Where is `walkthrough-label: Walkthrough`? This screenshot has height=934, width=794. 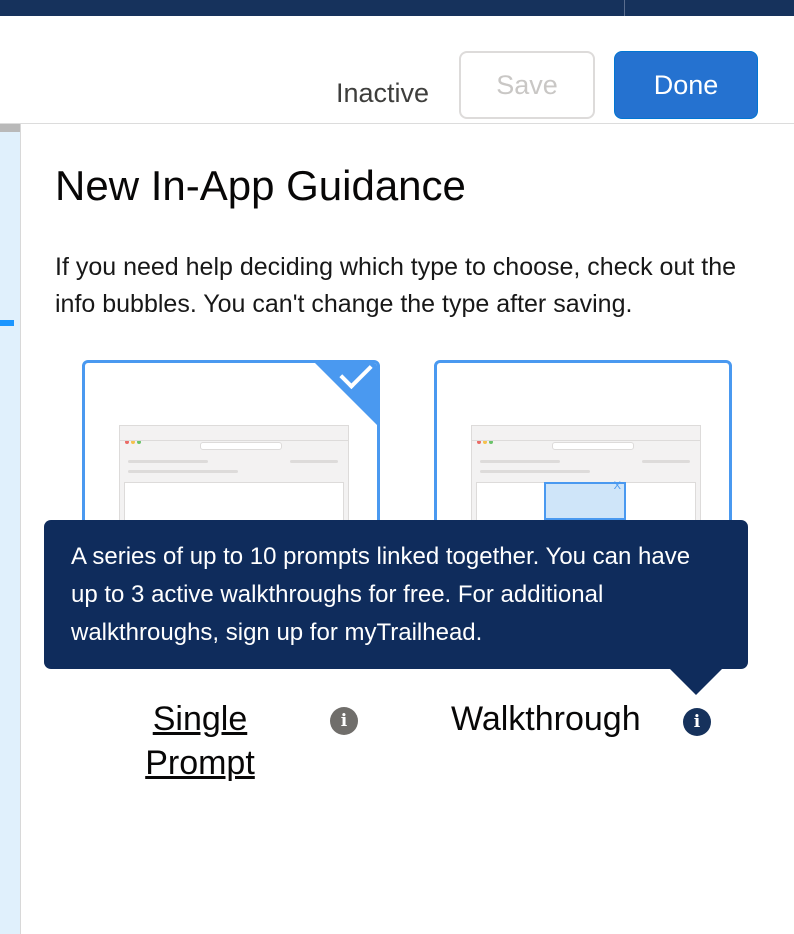 walkthrough-label: Walkthrough is located at coordinates (546, 719).